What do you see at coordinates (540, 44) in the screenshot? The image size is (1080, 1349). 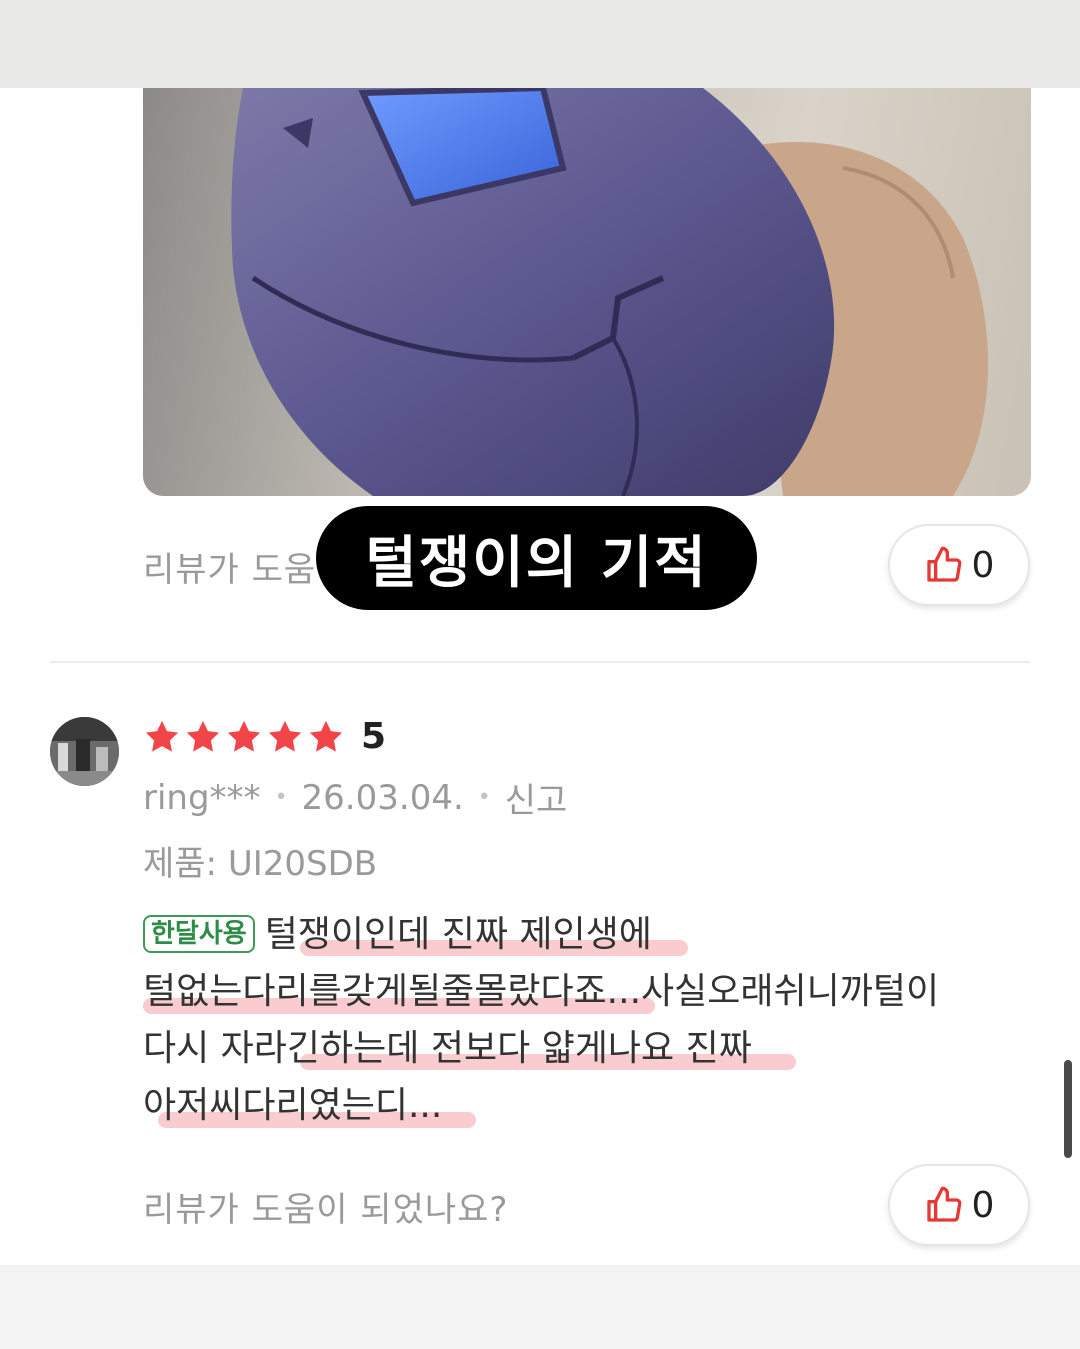 I see `top-bar` at bounding box center [540, 44].